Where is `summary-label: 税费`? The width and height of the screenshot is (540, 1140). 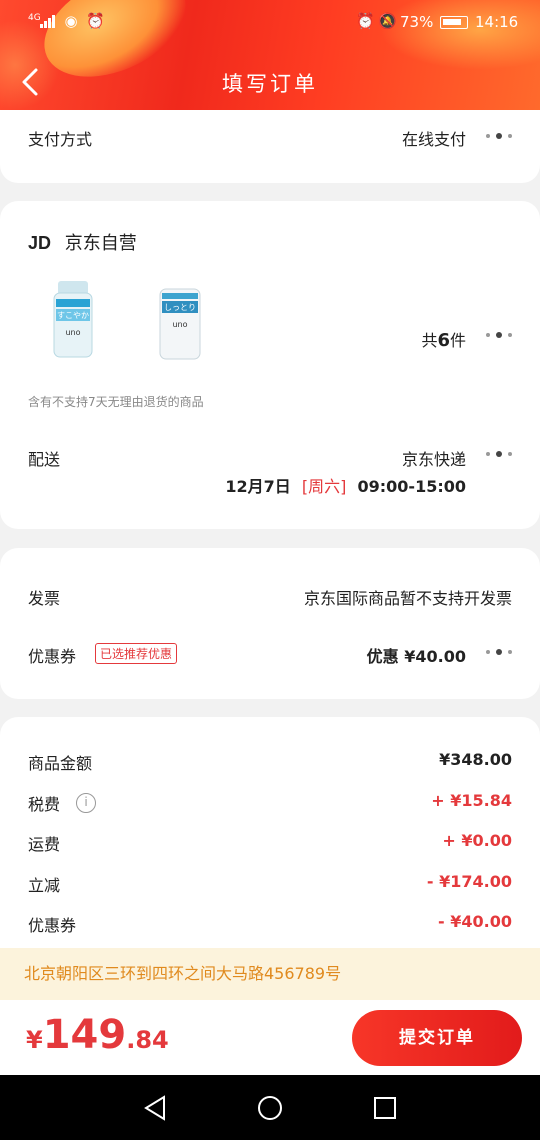 summary-label: 税费 is located at coordinates (44, 804).